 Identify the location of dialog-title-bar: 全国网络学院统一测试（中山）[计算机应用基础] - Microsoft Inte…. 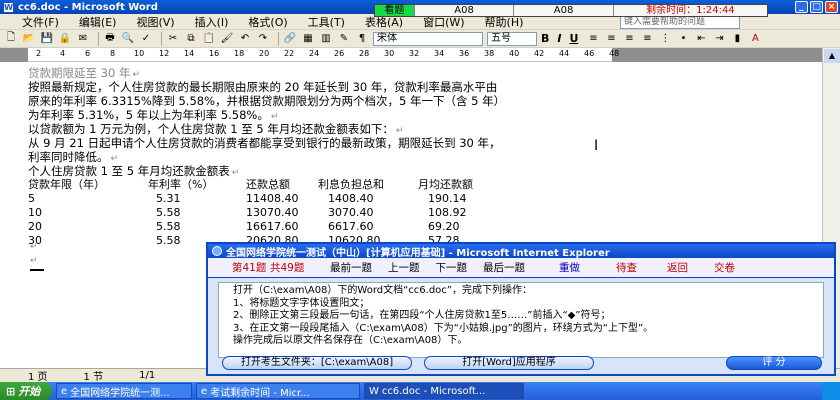
(521, 251).